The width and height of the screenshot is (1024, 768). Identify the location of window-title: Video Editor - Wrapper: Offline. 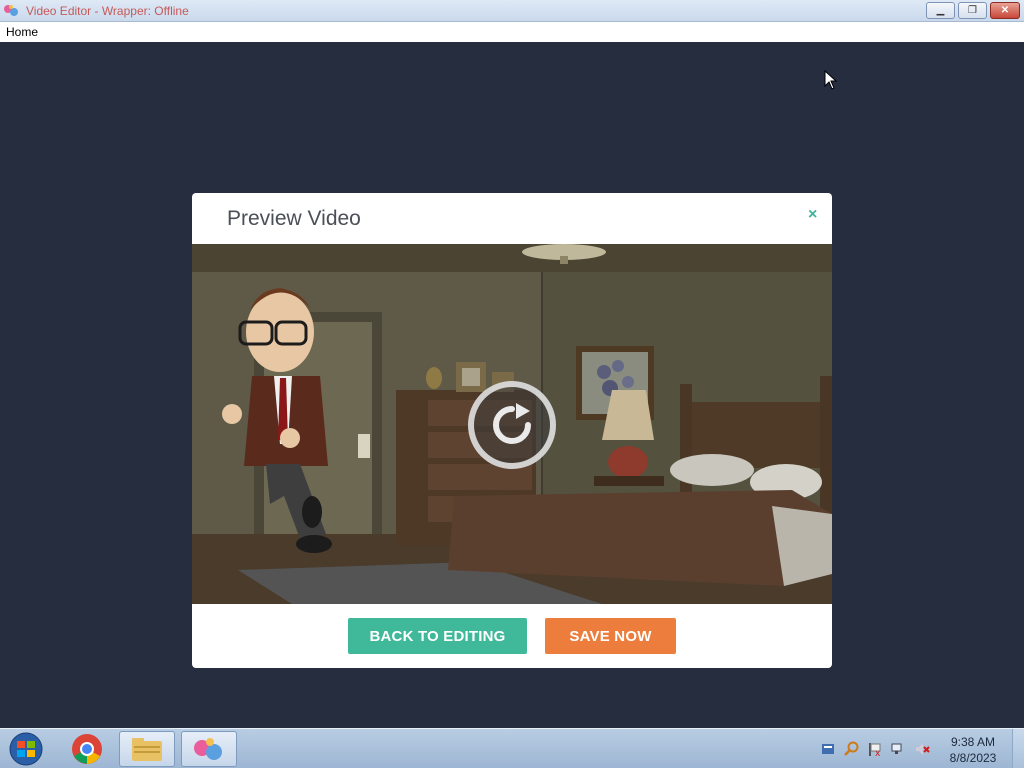
(107, 11).